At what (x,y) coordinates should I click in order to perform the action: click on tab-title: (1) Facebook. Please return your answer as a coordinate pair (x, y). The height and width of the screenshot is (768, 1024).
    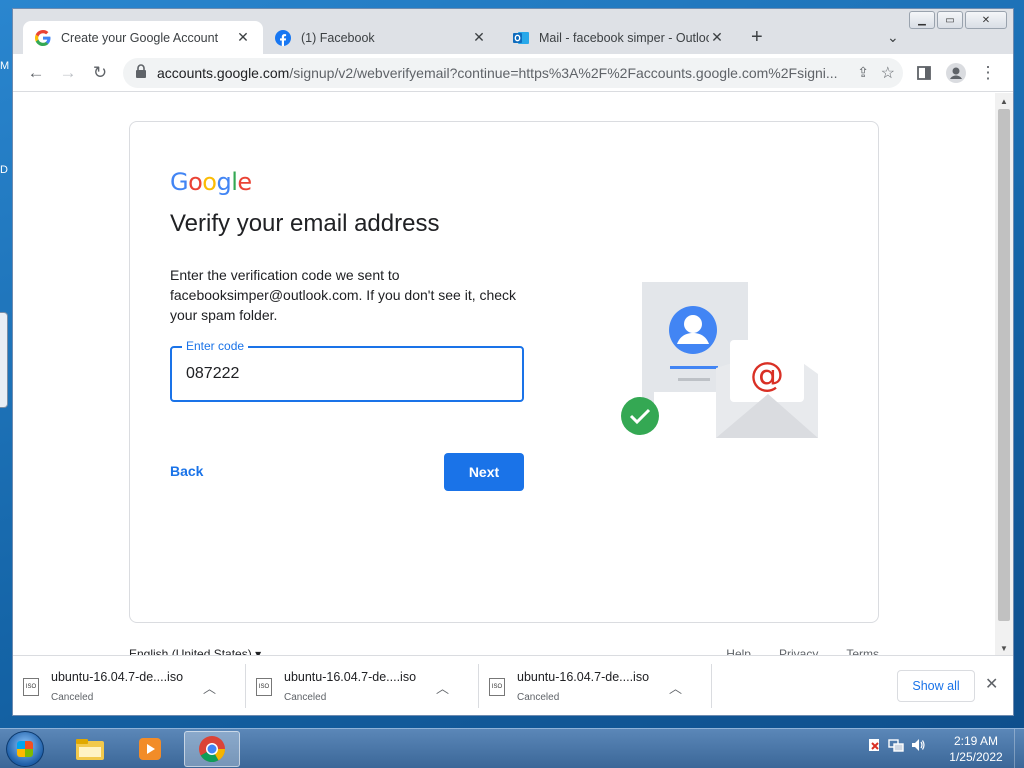
    Looking at the image, I should click on (338, 37).